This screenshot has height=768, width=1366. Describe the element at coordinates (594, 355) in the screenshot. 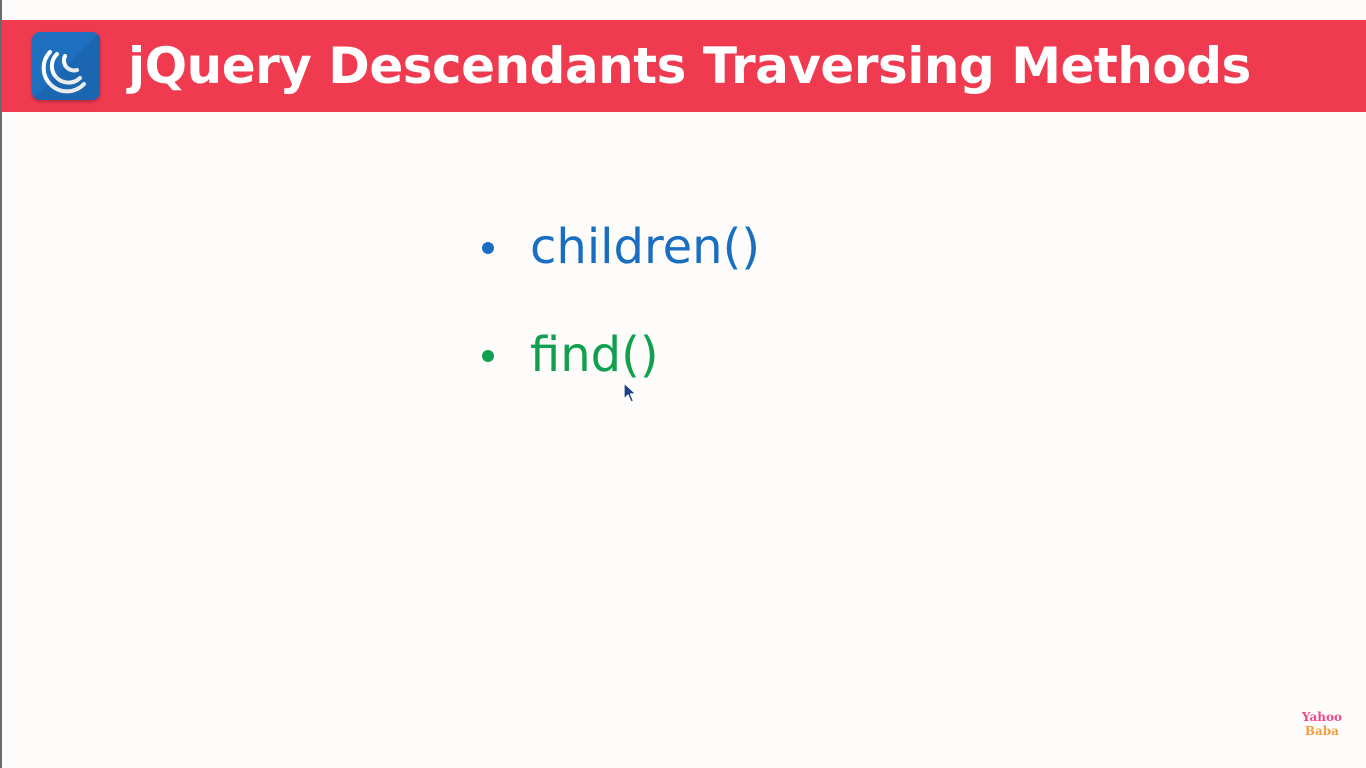

I see `list-item-label: find()` at that location.